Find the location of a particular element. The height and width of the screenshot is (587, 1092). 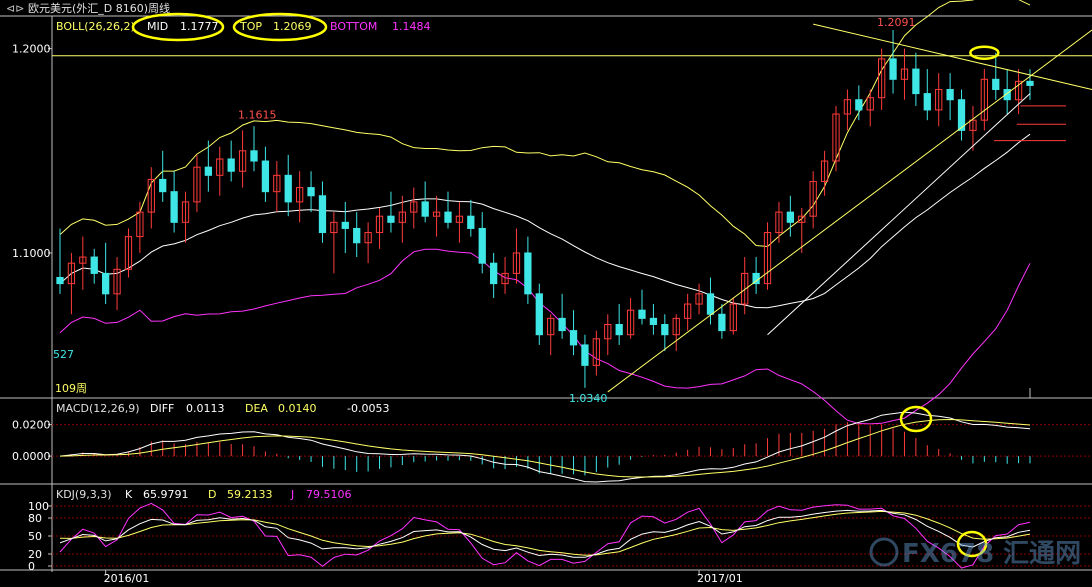

boll-bottom-value: 1.1484 is located at coordinates (411, 26).